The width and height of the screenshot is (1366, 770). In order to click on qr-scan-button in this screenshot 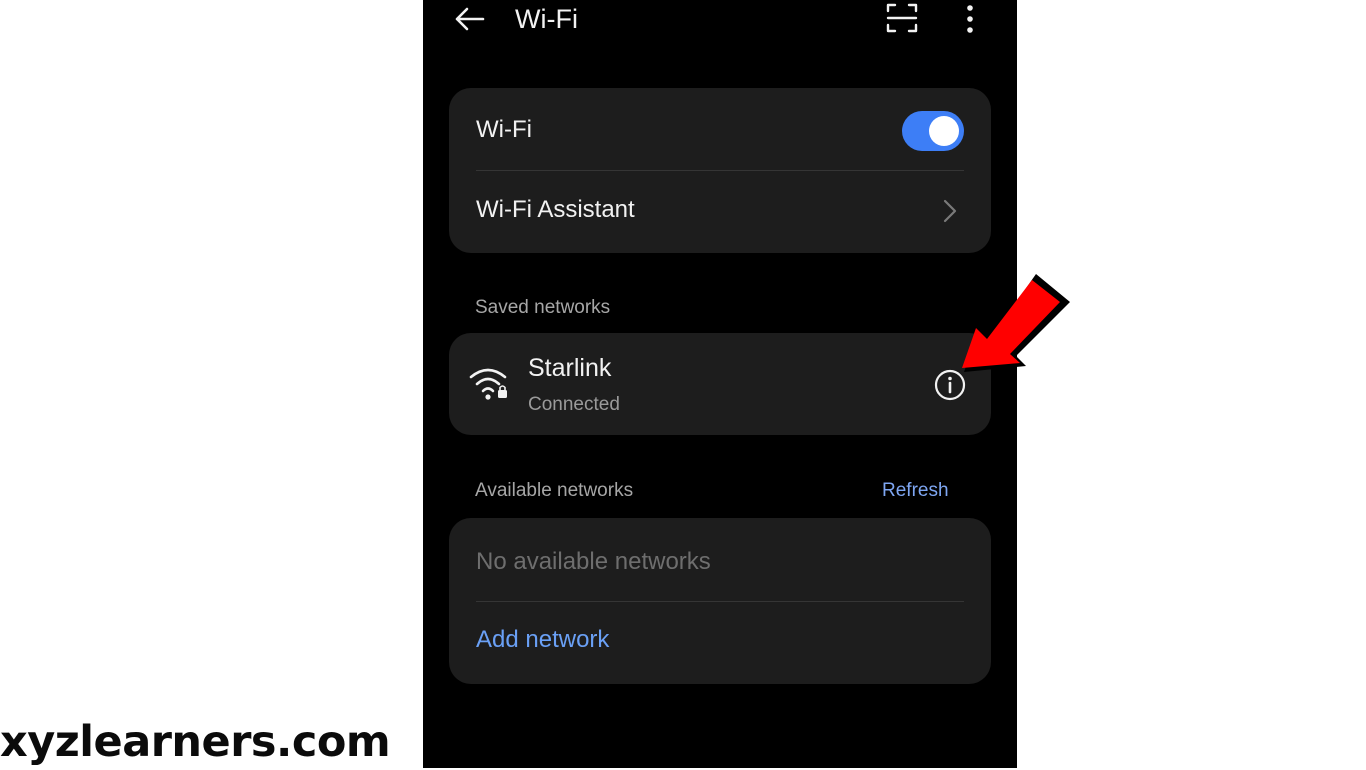, I will do `click(902, 18)`.